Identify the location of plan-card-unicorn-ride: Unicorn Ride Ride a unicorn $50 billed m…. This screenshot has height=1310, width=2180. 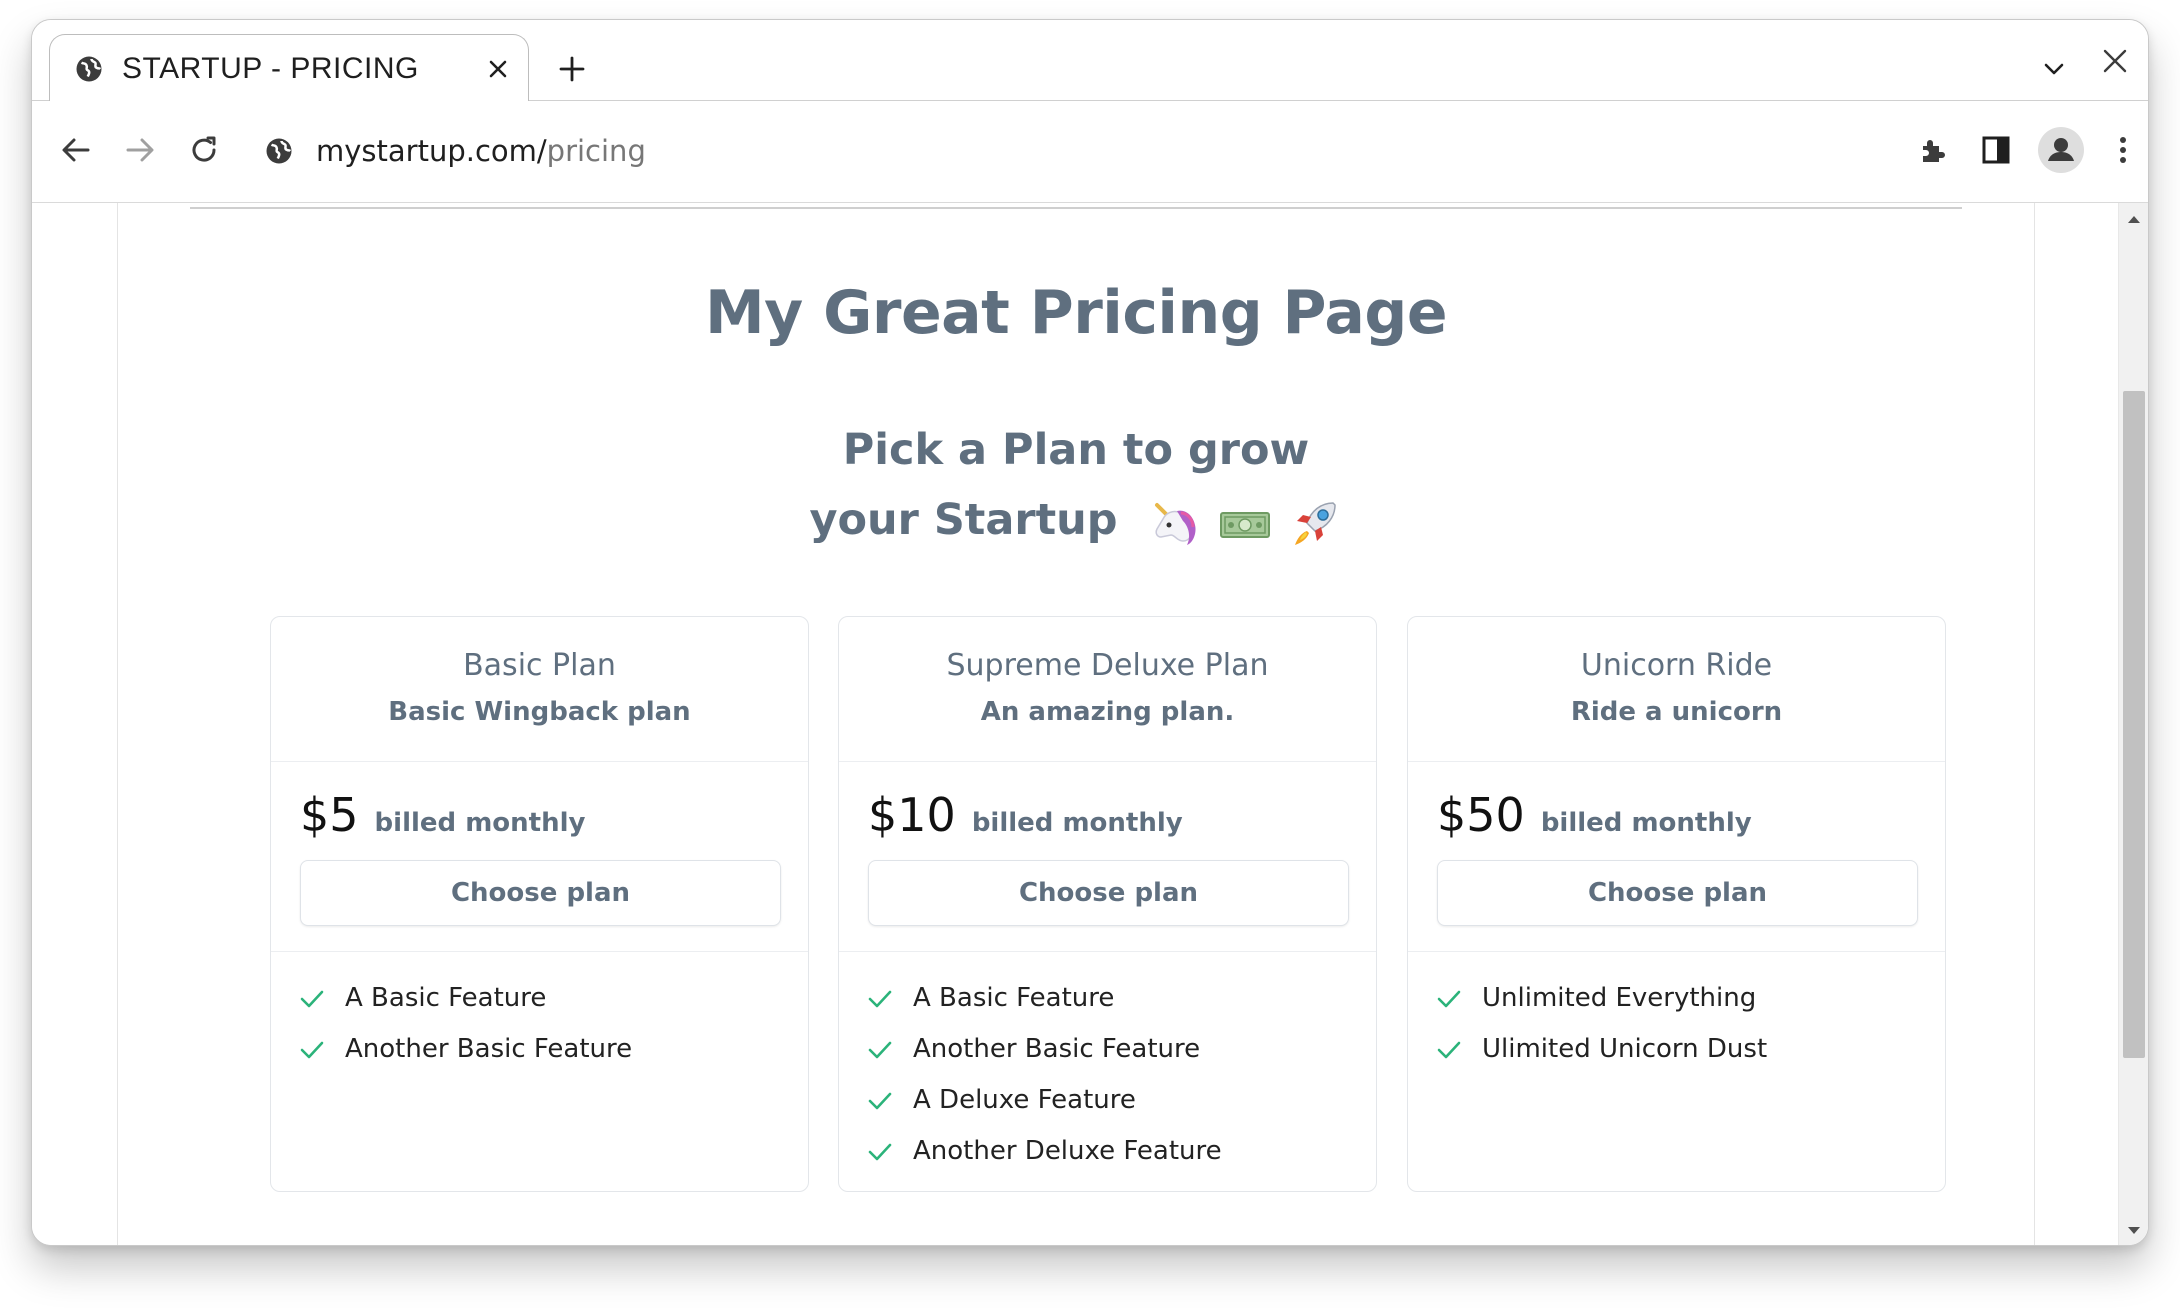
(1676, 904).